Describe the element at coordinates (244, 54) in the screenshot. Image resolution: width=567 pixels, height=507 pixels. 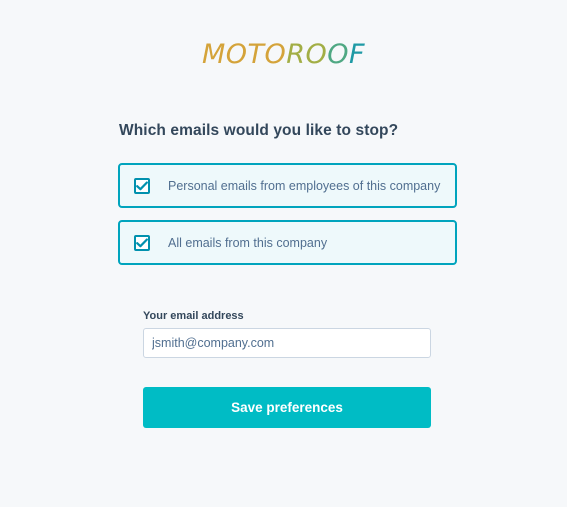
I see `logo-text-part-1: MOTO` at that location.